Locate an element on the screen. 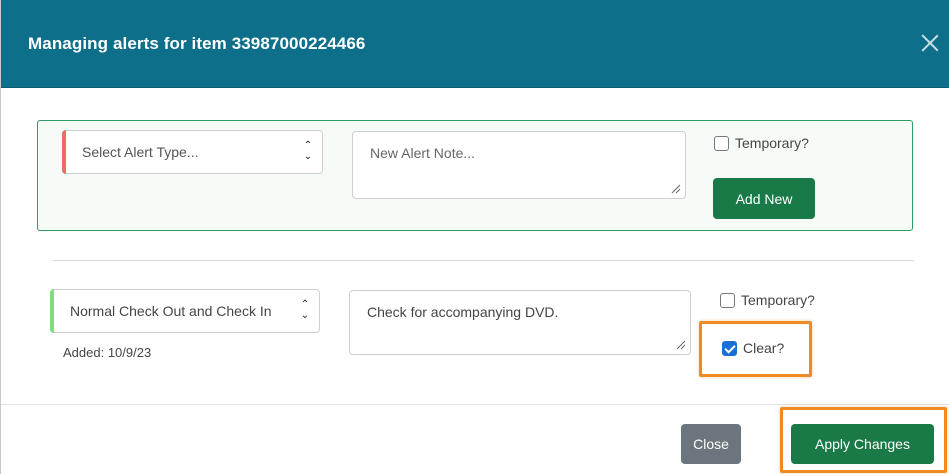 This screenshot has width=949, height=474. dialog-title: Managing alerts for item 33987000224466 is located at coordinates (197, 43).